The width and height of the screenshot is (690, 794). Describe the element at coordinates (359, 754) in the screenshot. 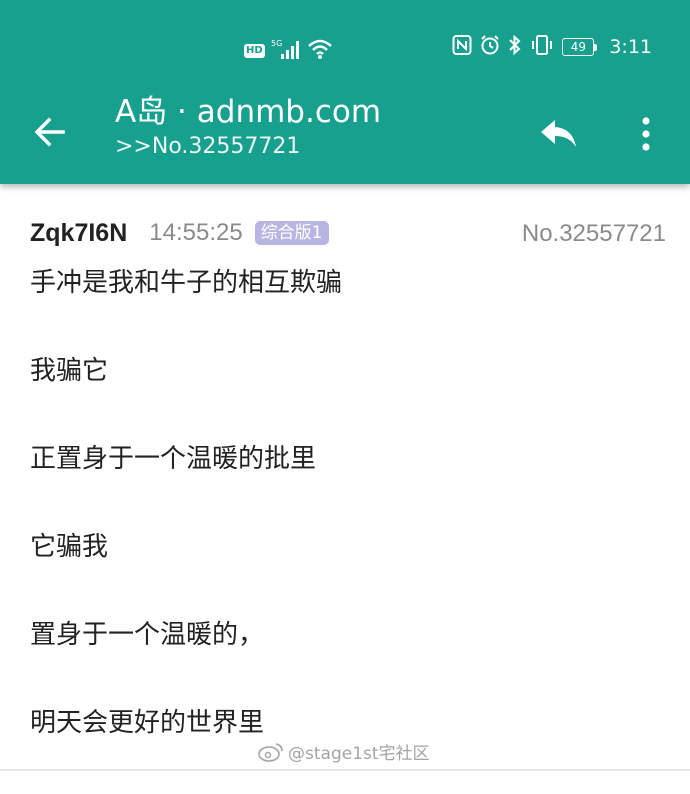

I see `watermark-text: @stage1st宅社区` at that location.